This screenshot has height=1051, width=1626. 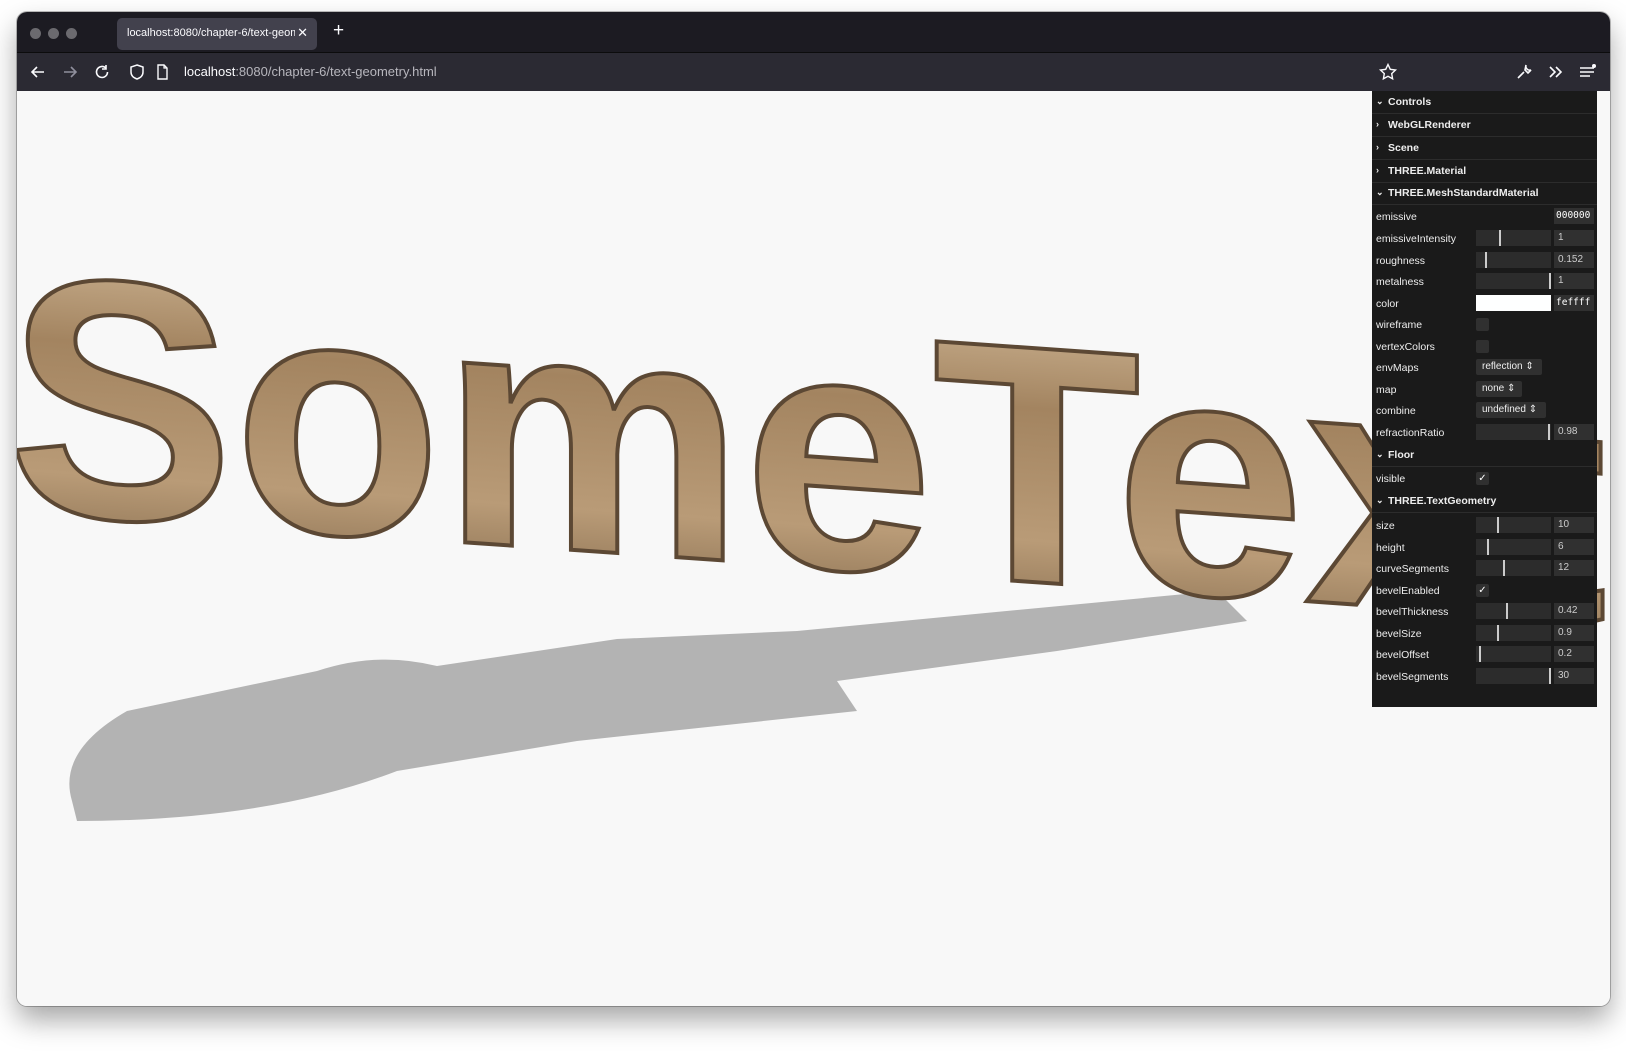 I want to click on bevel-enabled-checkbox: ✓, so click(x=1482, y=590).